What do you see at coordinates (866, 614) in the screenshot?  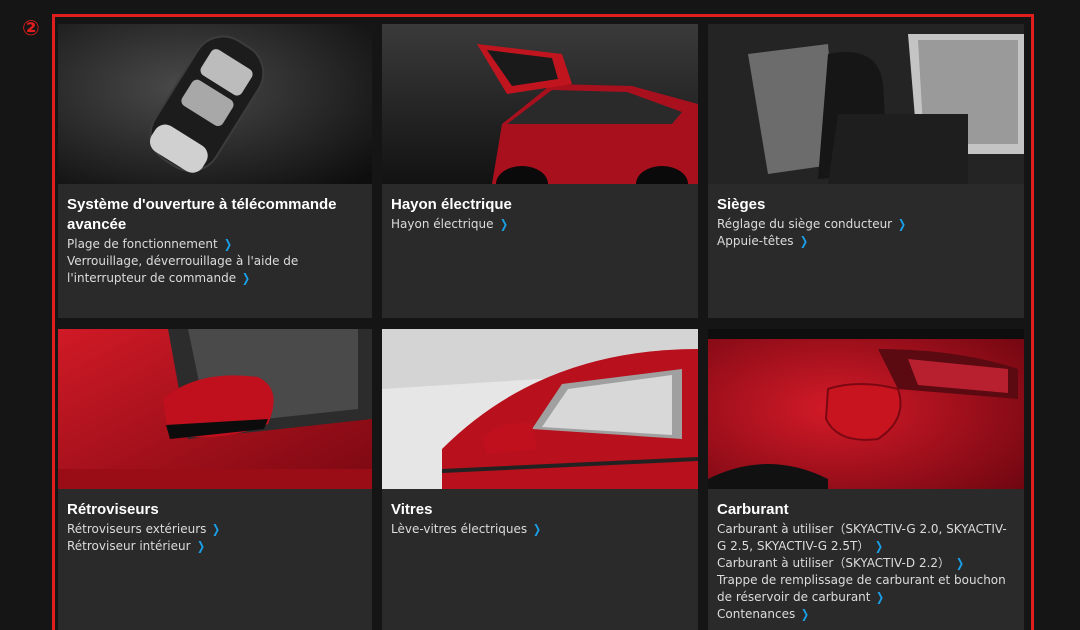 I see `link-capacities: Contenances ❯` at bounding box center [866, 614].